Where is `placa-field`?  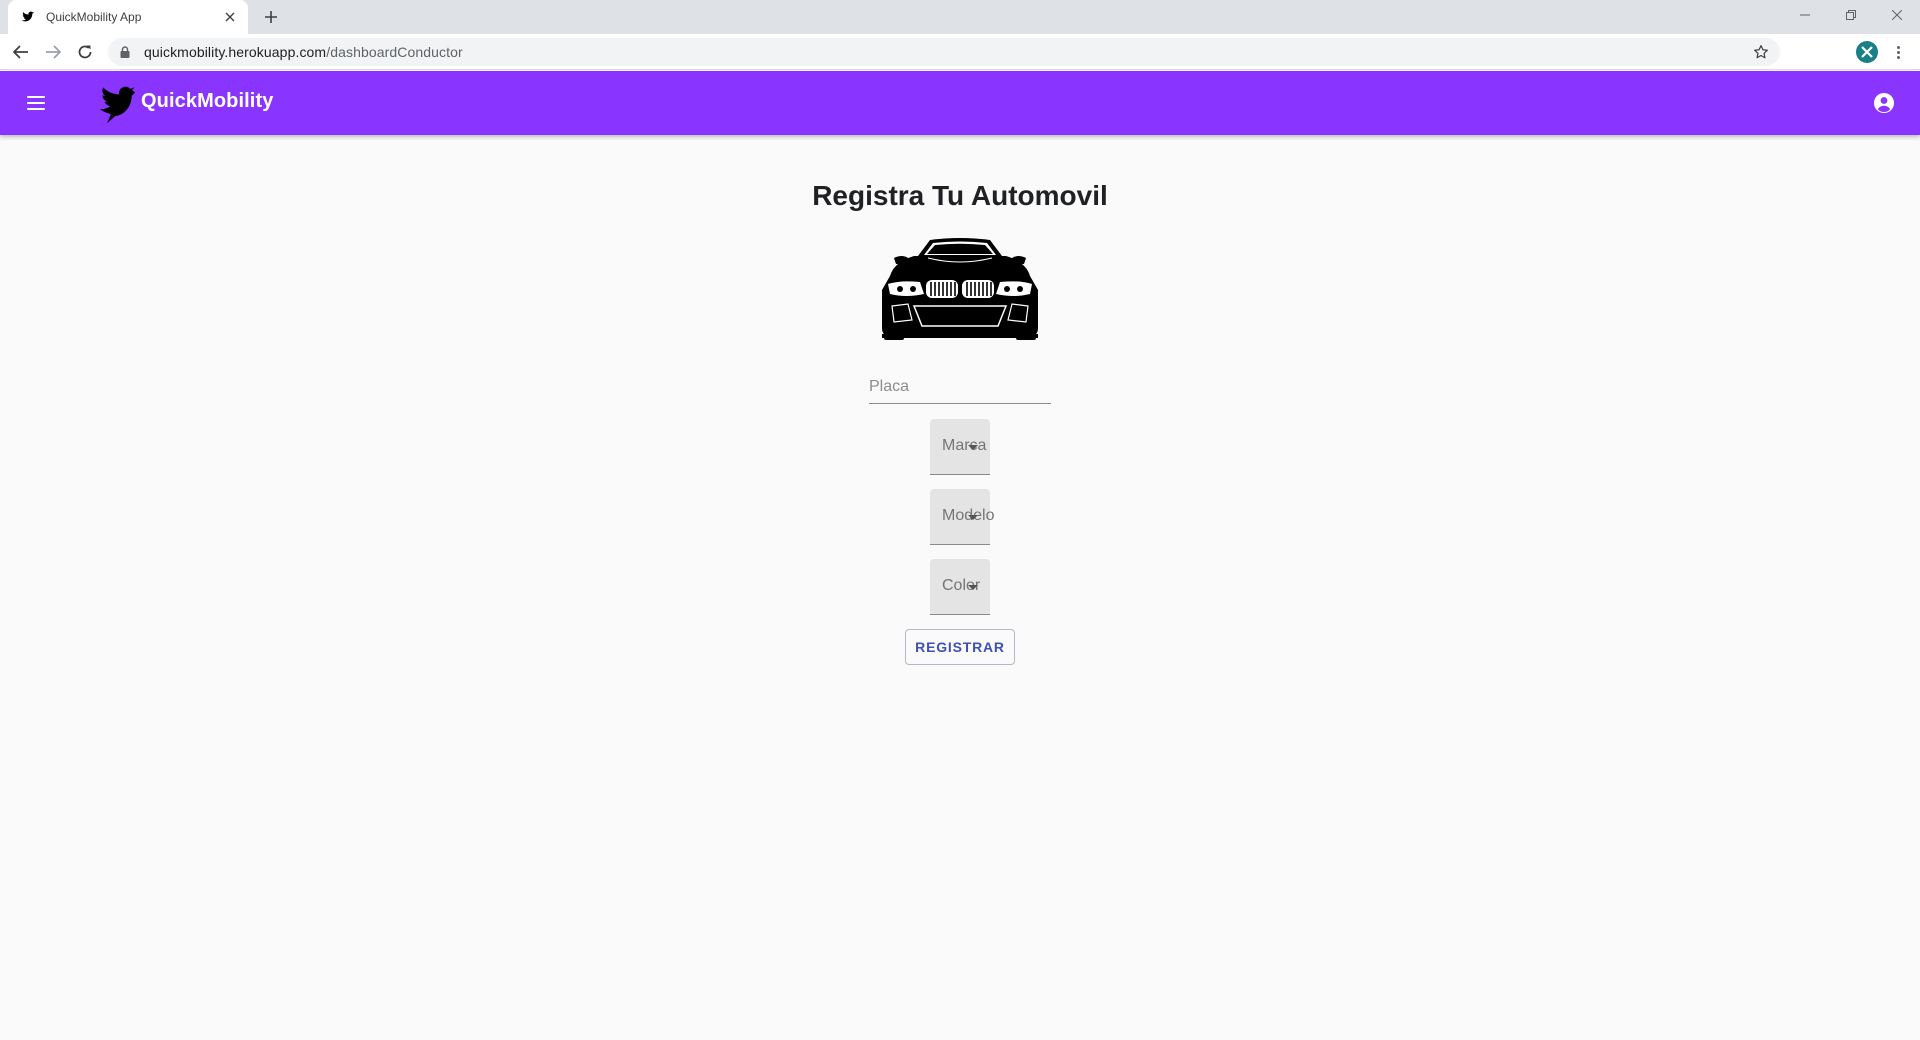
placa-field is located at coordinates (960, 388).